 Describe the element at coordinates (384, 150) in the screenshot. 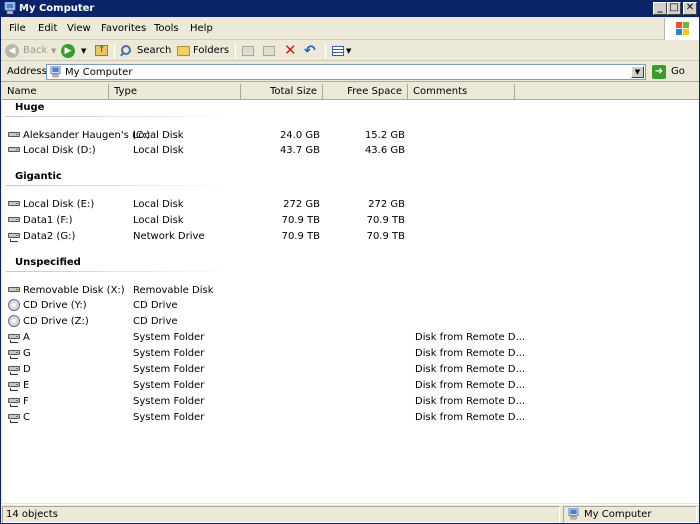

I see `free-space: 43.6 GB` at that location.